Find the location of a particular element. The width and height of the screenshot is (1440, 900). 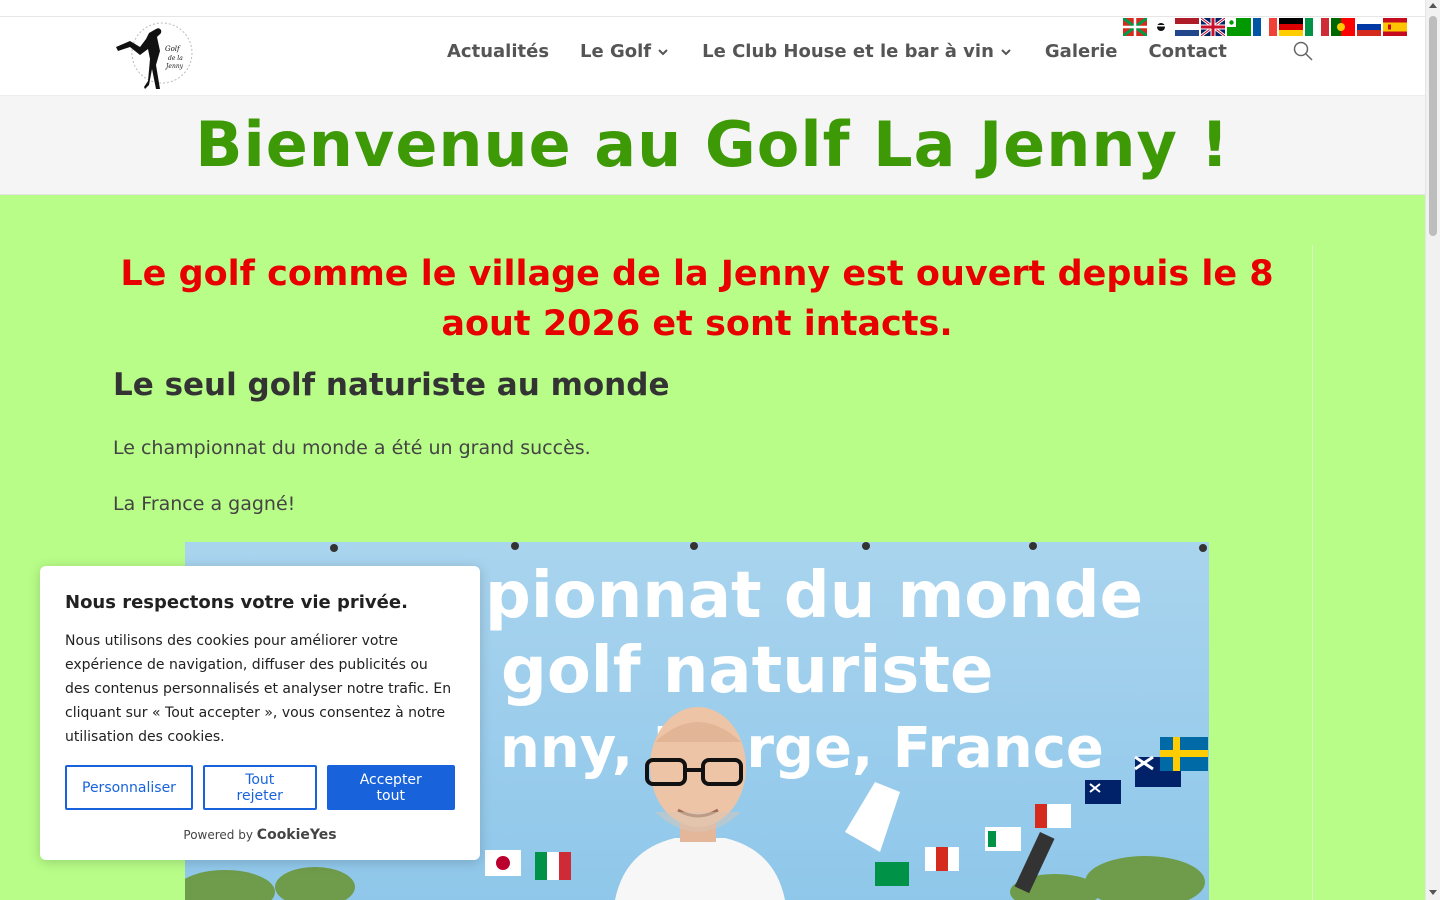

cookie-title: Nous respectons votre vie privée. is located at coordinates (236, 602).